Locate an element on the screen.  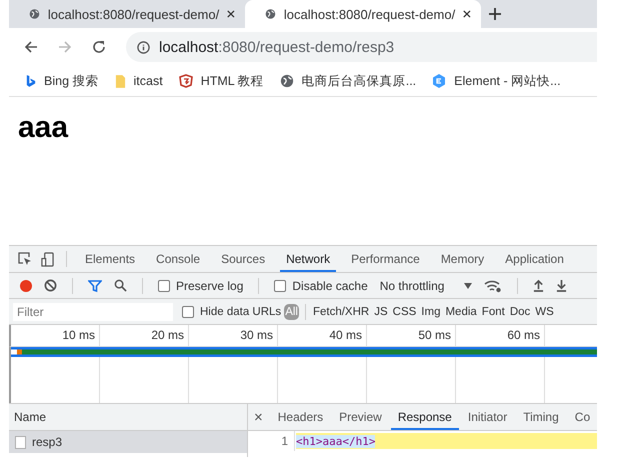
devtools-tab: Console is located at coordinates (178, 259).